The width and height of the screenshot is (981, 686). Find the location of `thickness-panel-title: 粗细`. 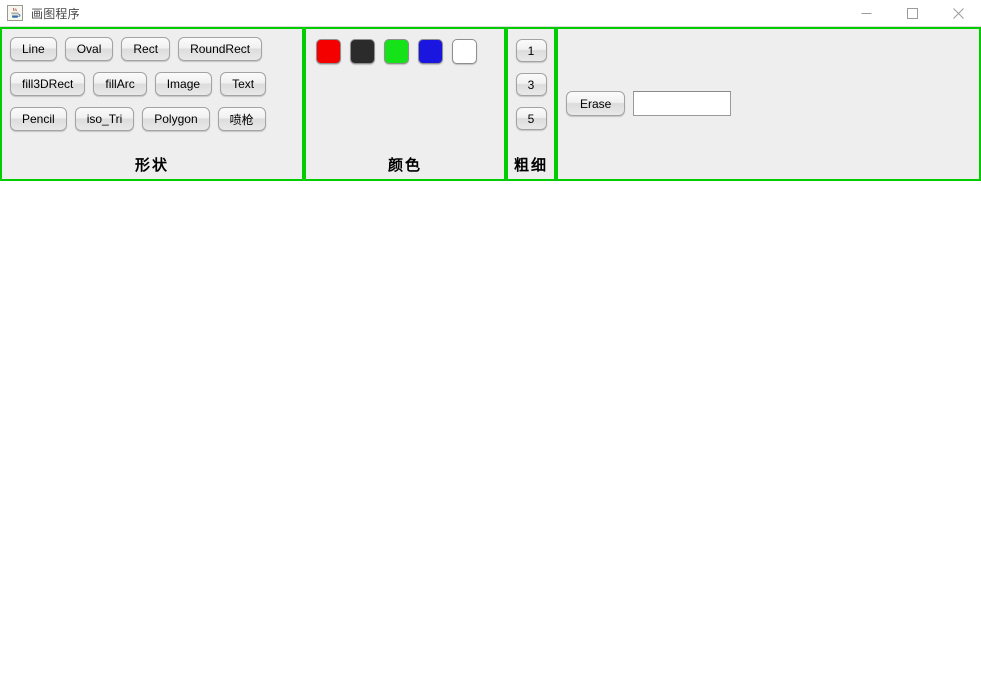

thickness-panel-title: 粗细 is located at coordinates (530, 164).